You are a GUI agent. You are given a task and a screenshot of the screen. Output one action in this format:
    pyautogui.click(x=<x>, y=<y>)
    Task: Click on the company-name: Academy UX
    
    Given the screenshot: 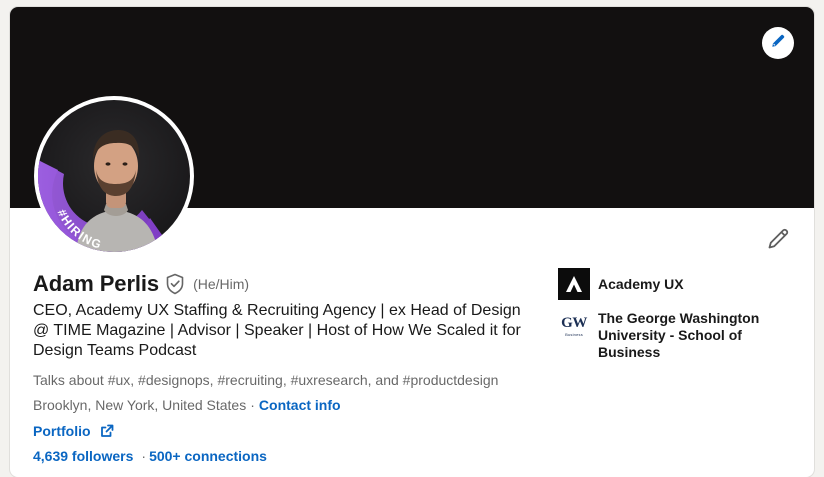 What is the action you would take?
    pyautogui.click(x=641, y=284)
    